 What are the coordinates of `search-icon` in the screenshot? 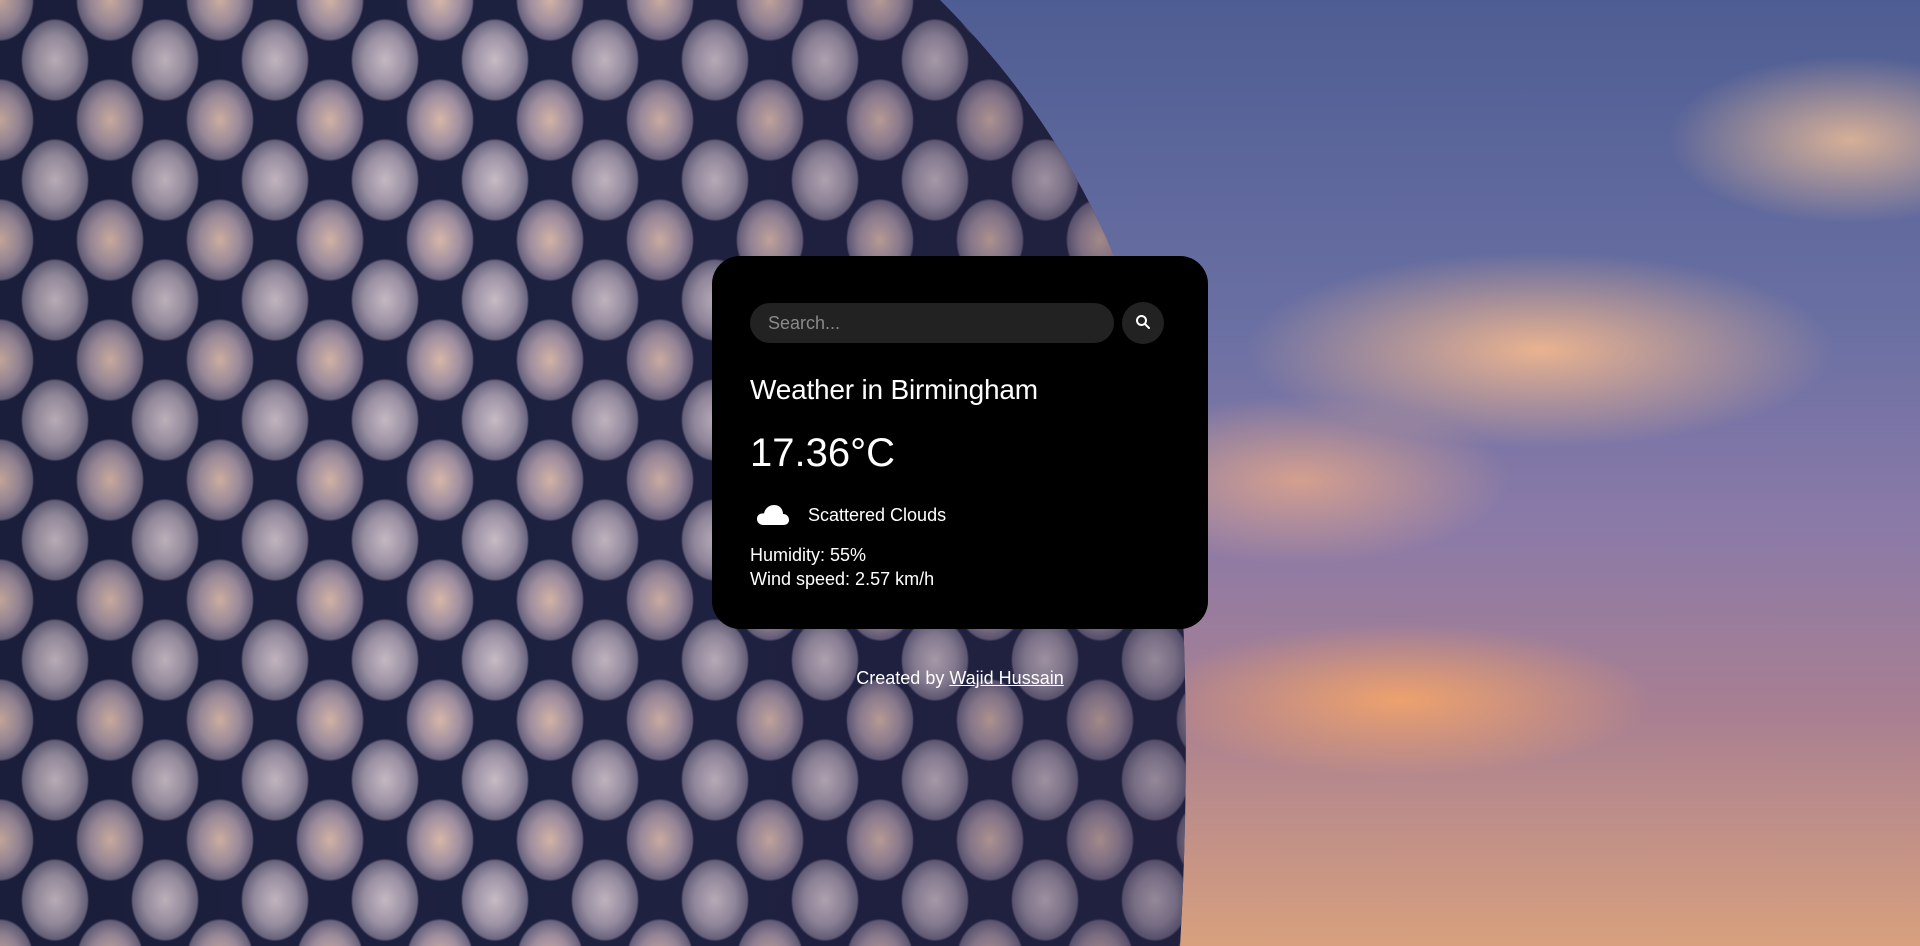 It's located at (1143, 323).